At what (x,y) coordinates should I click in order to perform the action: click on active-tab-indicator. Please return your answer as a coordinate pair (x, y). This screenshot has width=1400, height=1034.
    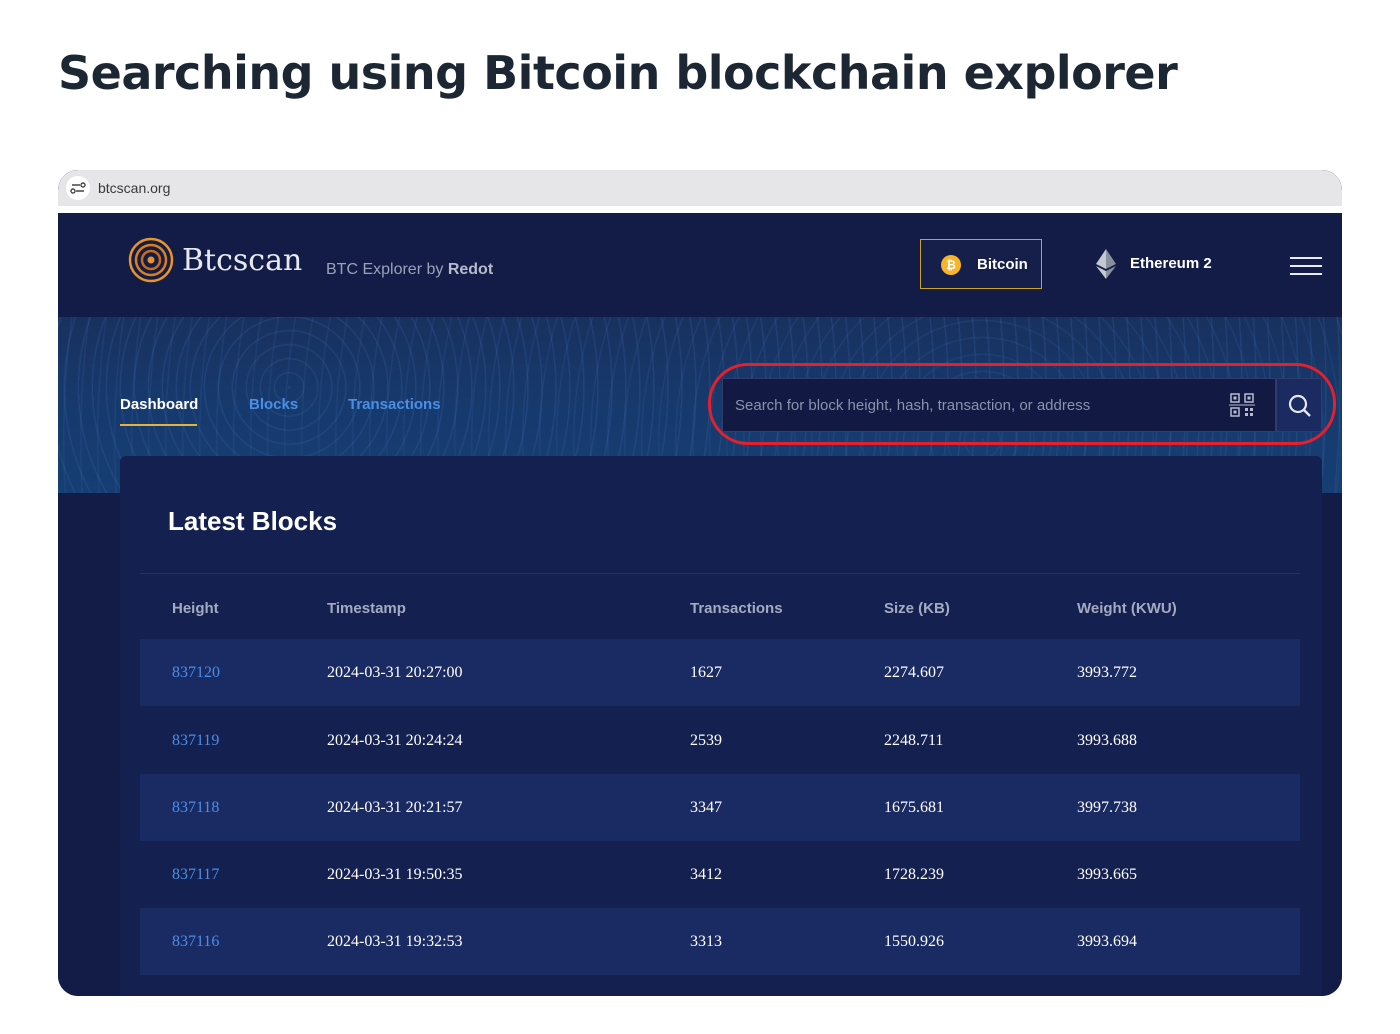
    Looking at the image, I should click on (158, 425).